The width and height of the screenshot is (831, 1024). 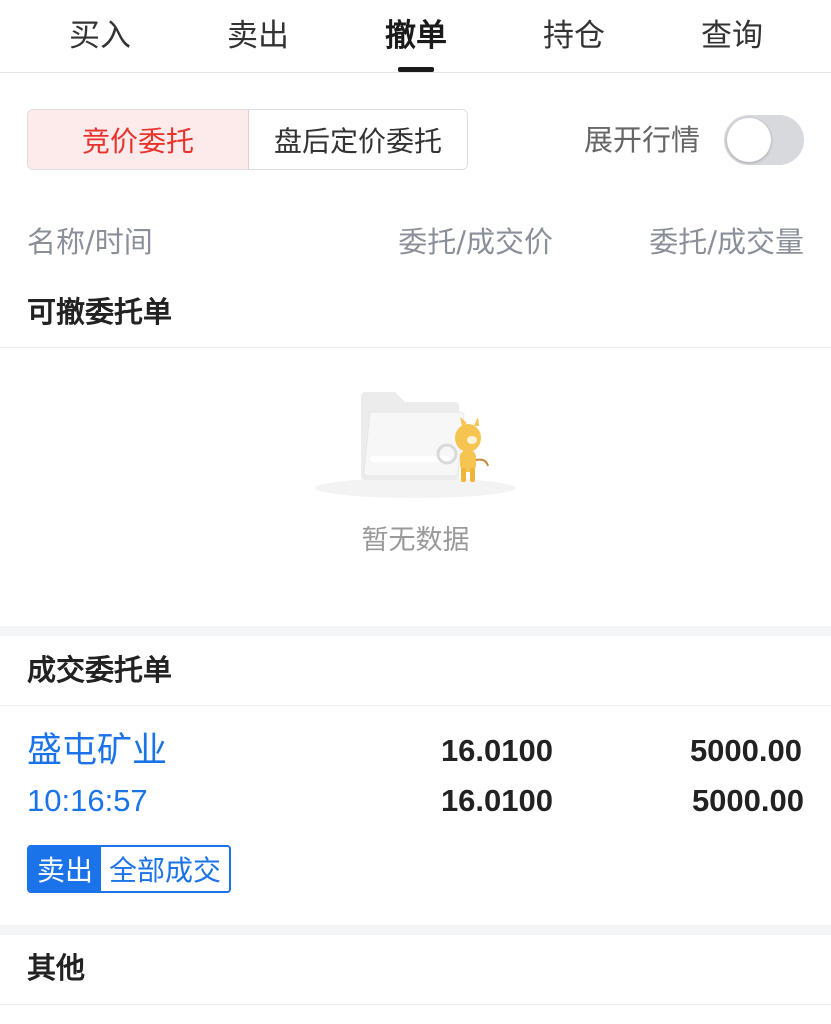 What do you see at coordinates (100, 36) in the screenshot?
I see `tab-buy: 买入` at bounding box center [100, 36].